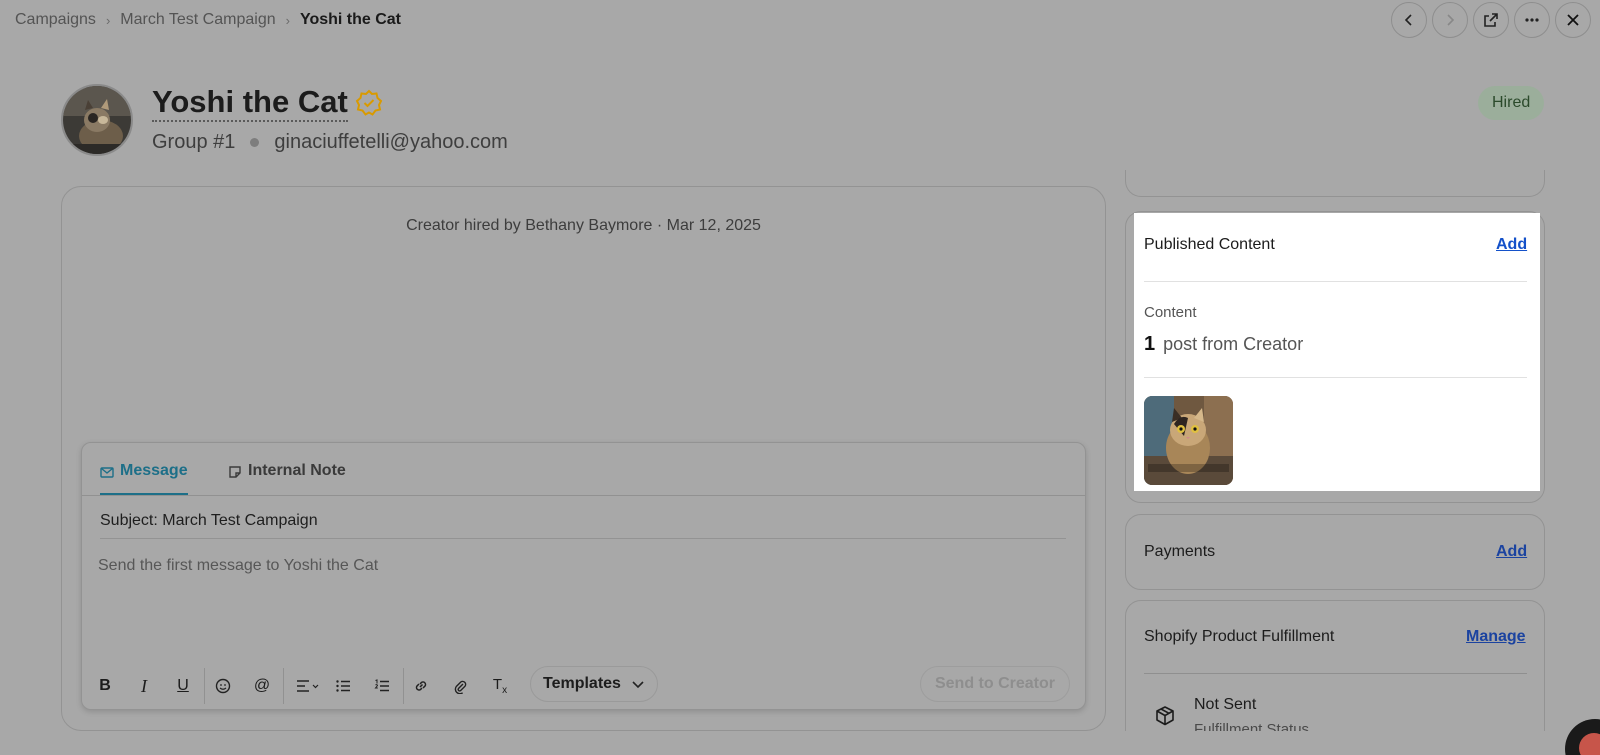 The height and width of the screenshot is (755, 1600). I want to click on mention-button: @, so click(262, 686).